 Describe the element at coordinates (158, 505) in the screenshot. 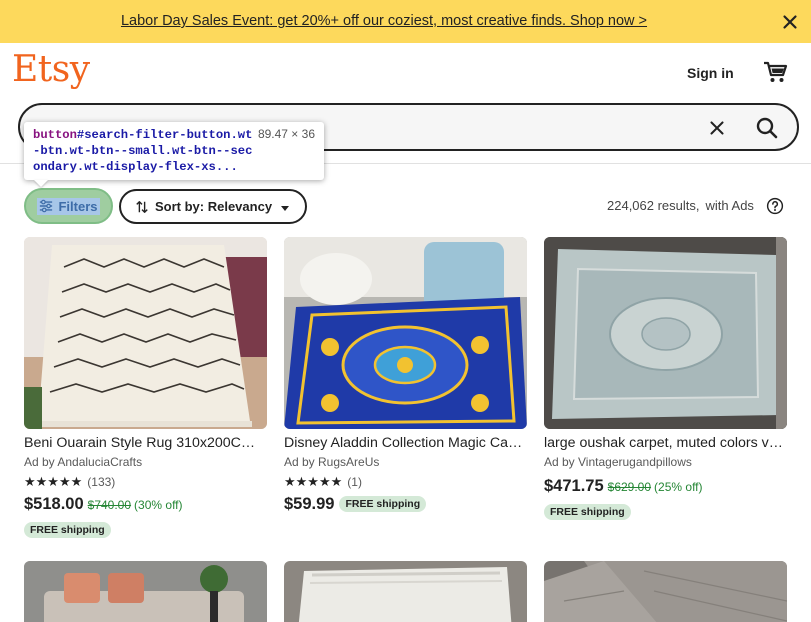

I see `listing-discount: (30% off)` at that location.